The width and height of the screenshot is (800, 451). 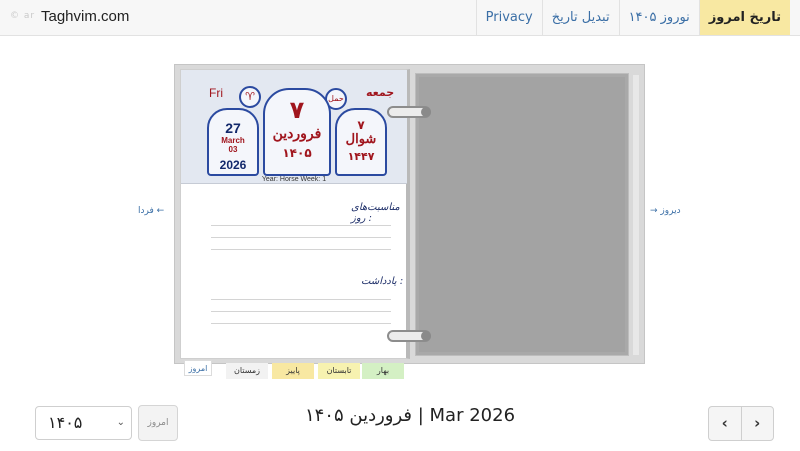 I want to click on weekday-fa: جمعه, so click(x=380, y=92).